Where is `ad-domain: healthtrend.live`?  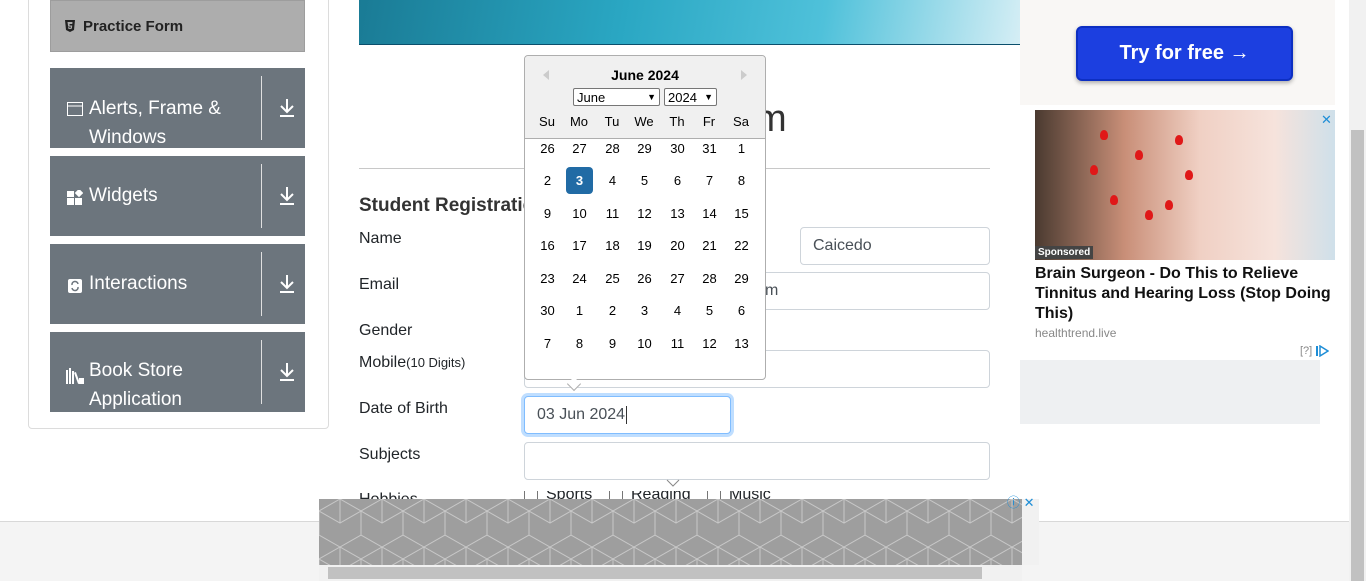 ad-domain: healthtrend.live is located at coordinates (1075, 333).